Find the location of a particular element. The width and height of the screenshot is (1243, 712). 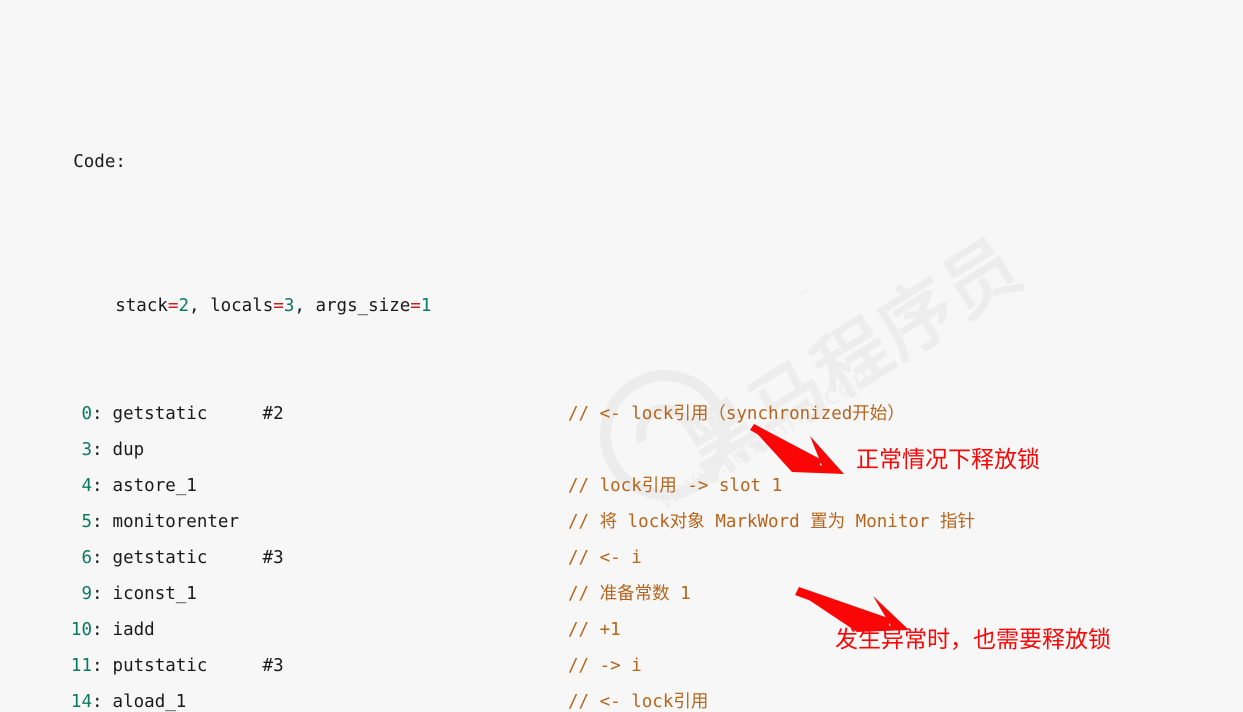

annotation-exception-release: 发生异常时，也需要释放锁 is located at coordinates (973, 640).